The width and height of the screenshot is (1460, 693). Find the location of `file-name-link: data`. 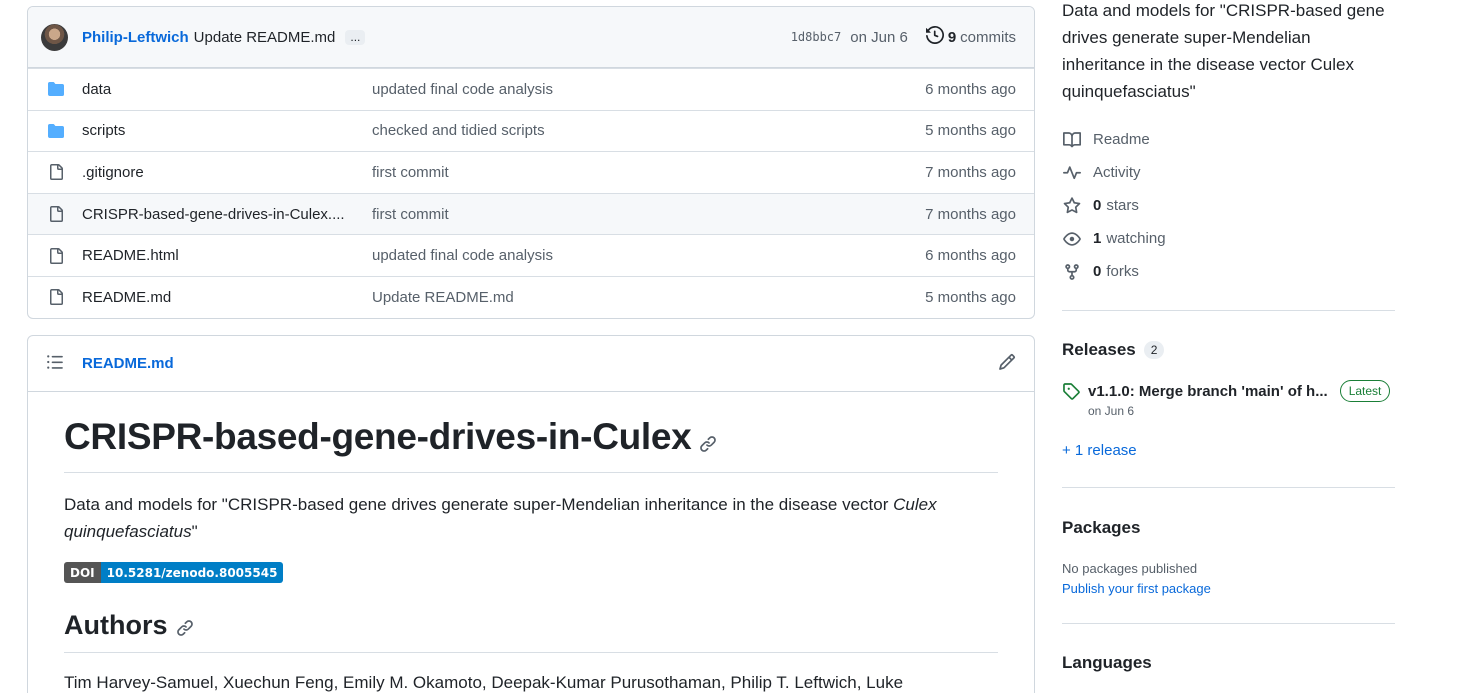

file-name-link: data is located at coordinates (227, 89).